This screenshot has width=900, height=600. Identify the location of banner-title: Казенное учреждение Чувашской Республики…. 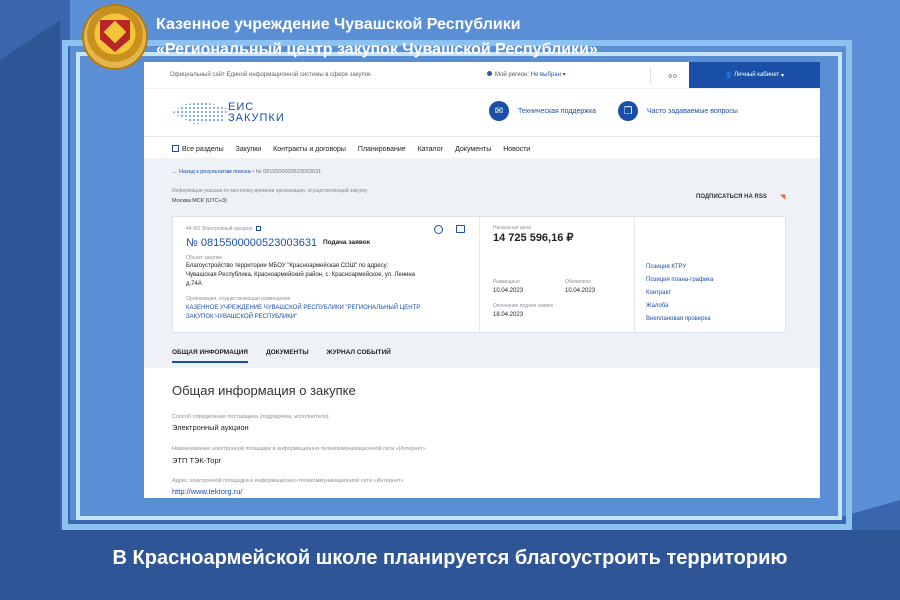
(377, 37).